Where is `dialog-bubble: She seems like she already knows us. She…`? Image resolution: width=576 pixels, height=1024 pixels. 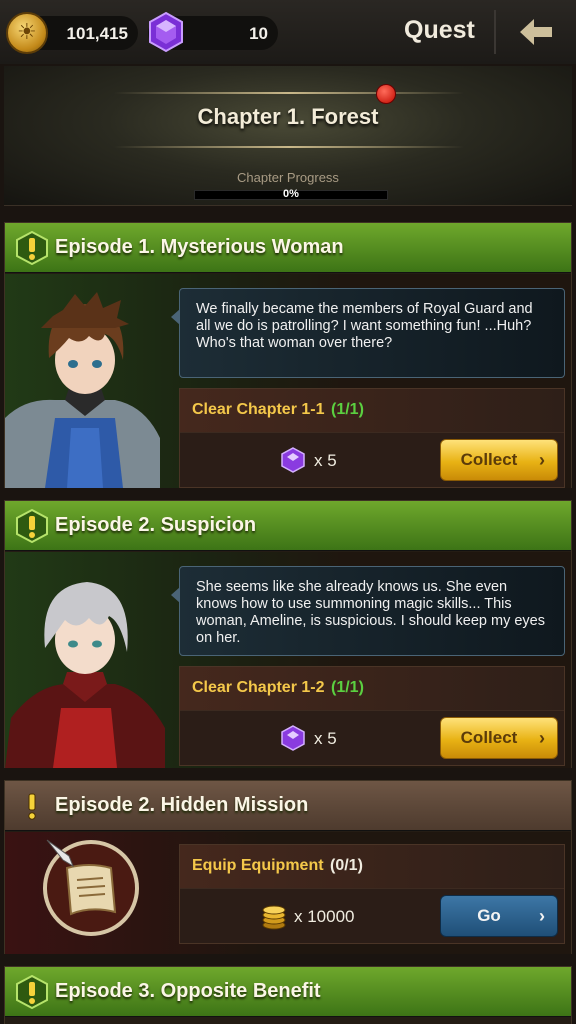
dialog-bubble: She seems like she already knows us. She… is located at coordinates (368, 611).